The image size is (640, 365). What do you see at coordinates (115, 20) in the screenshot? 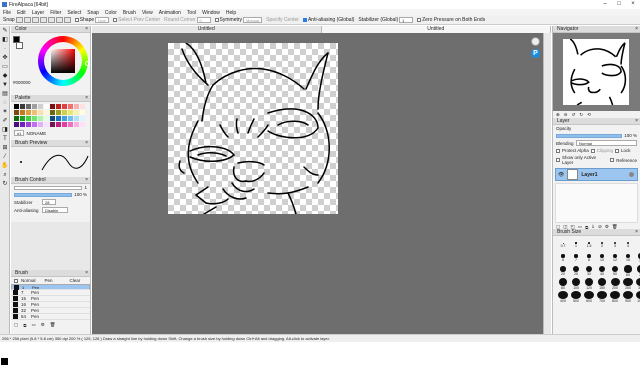
I see `select-prev-center-checkbox` at bounding box center [115, 20].